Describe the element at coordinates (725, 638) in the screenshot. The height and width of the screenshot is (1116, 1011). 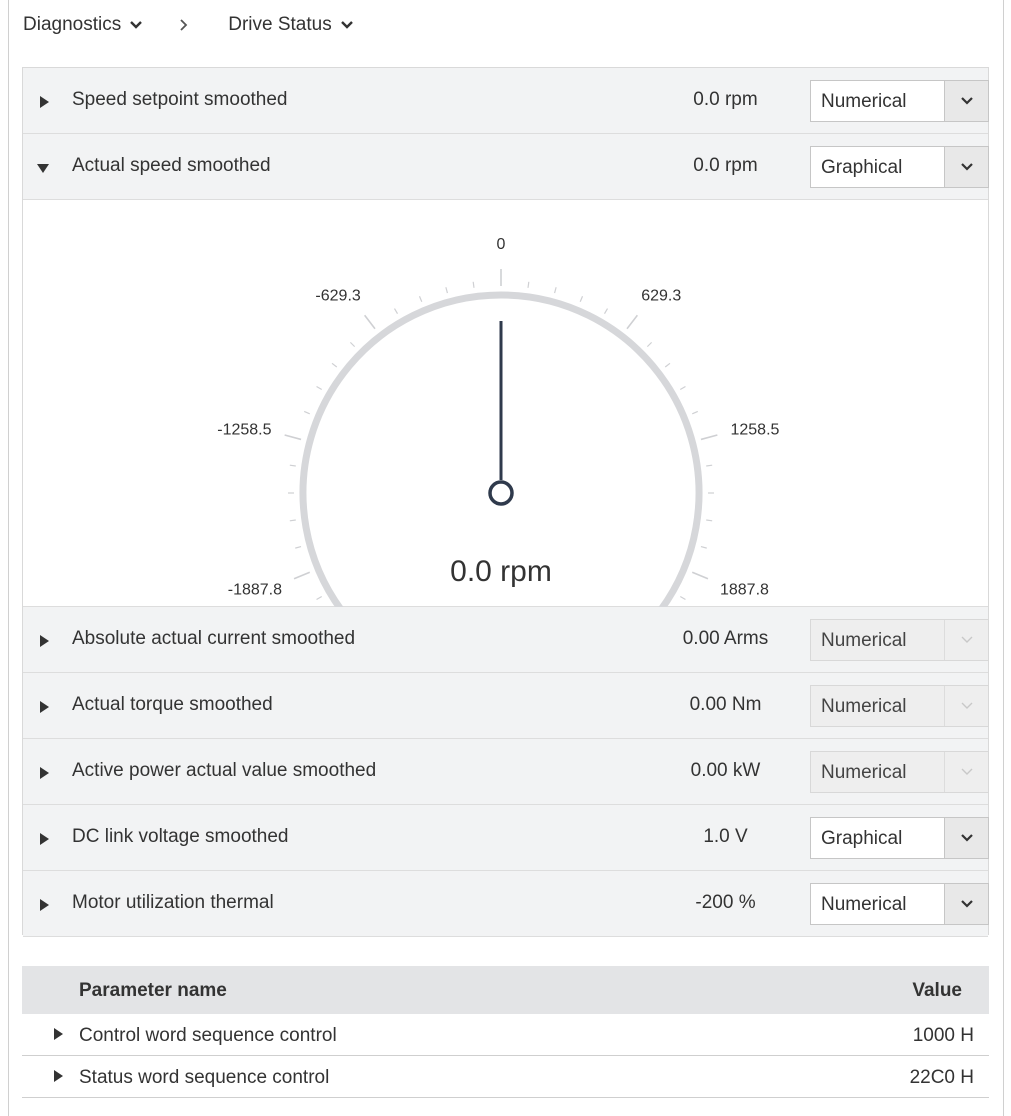
I see `row-value: 0.00 Arms` at that location.